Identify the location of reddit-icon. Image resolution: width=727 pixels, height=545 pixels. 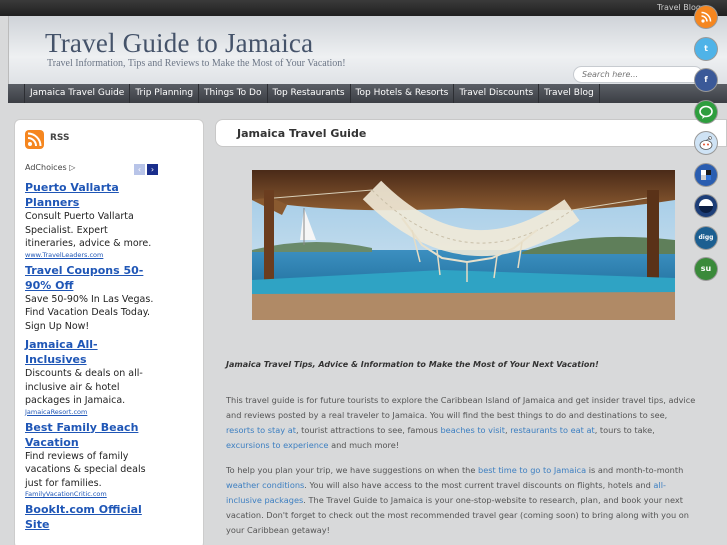
(706, 143).